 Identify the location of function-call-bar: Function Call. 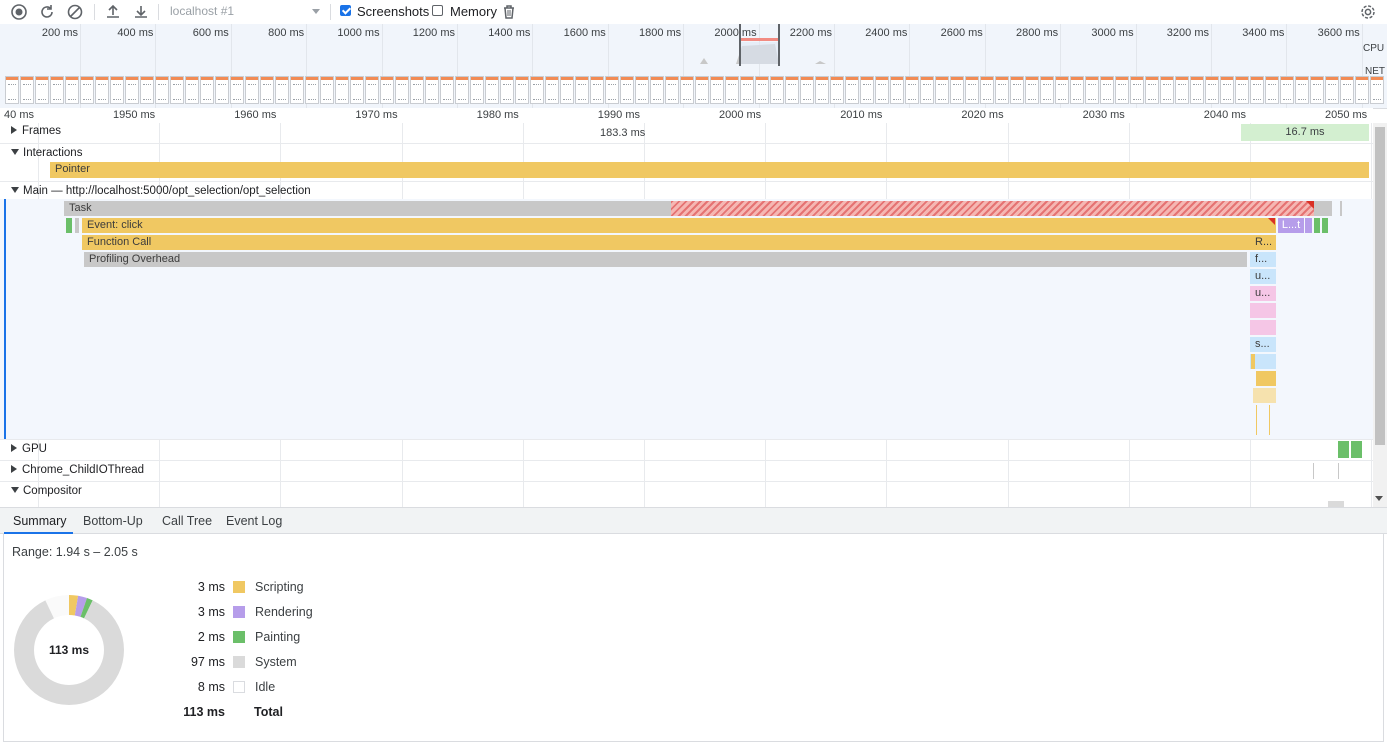
(679, 242).